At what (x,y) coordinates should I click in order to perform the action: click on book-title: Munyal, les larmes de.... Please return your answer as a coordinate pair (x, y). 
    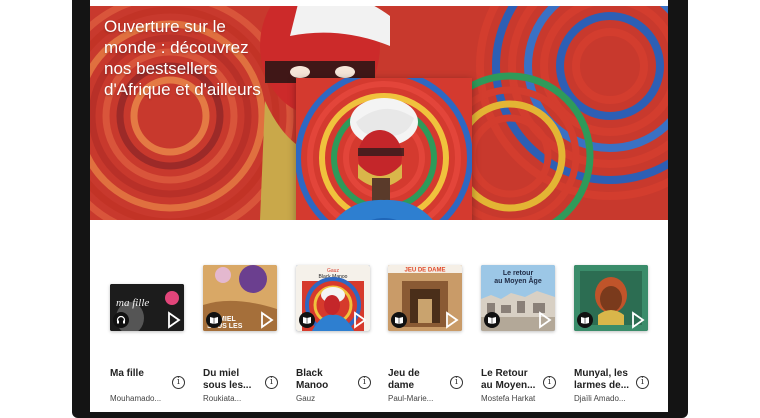
    Looking at the image, I should click on (603, 380).